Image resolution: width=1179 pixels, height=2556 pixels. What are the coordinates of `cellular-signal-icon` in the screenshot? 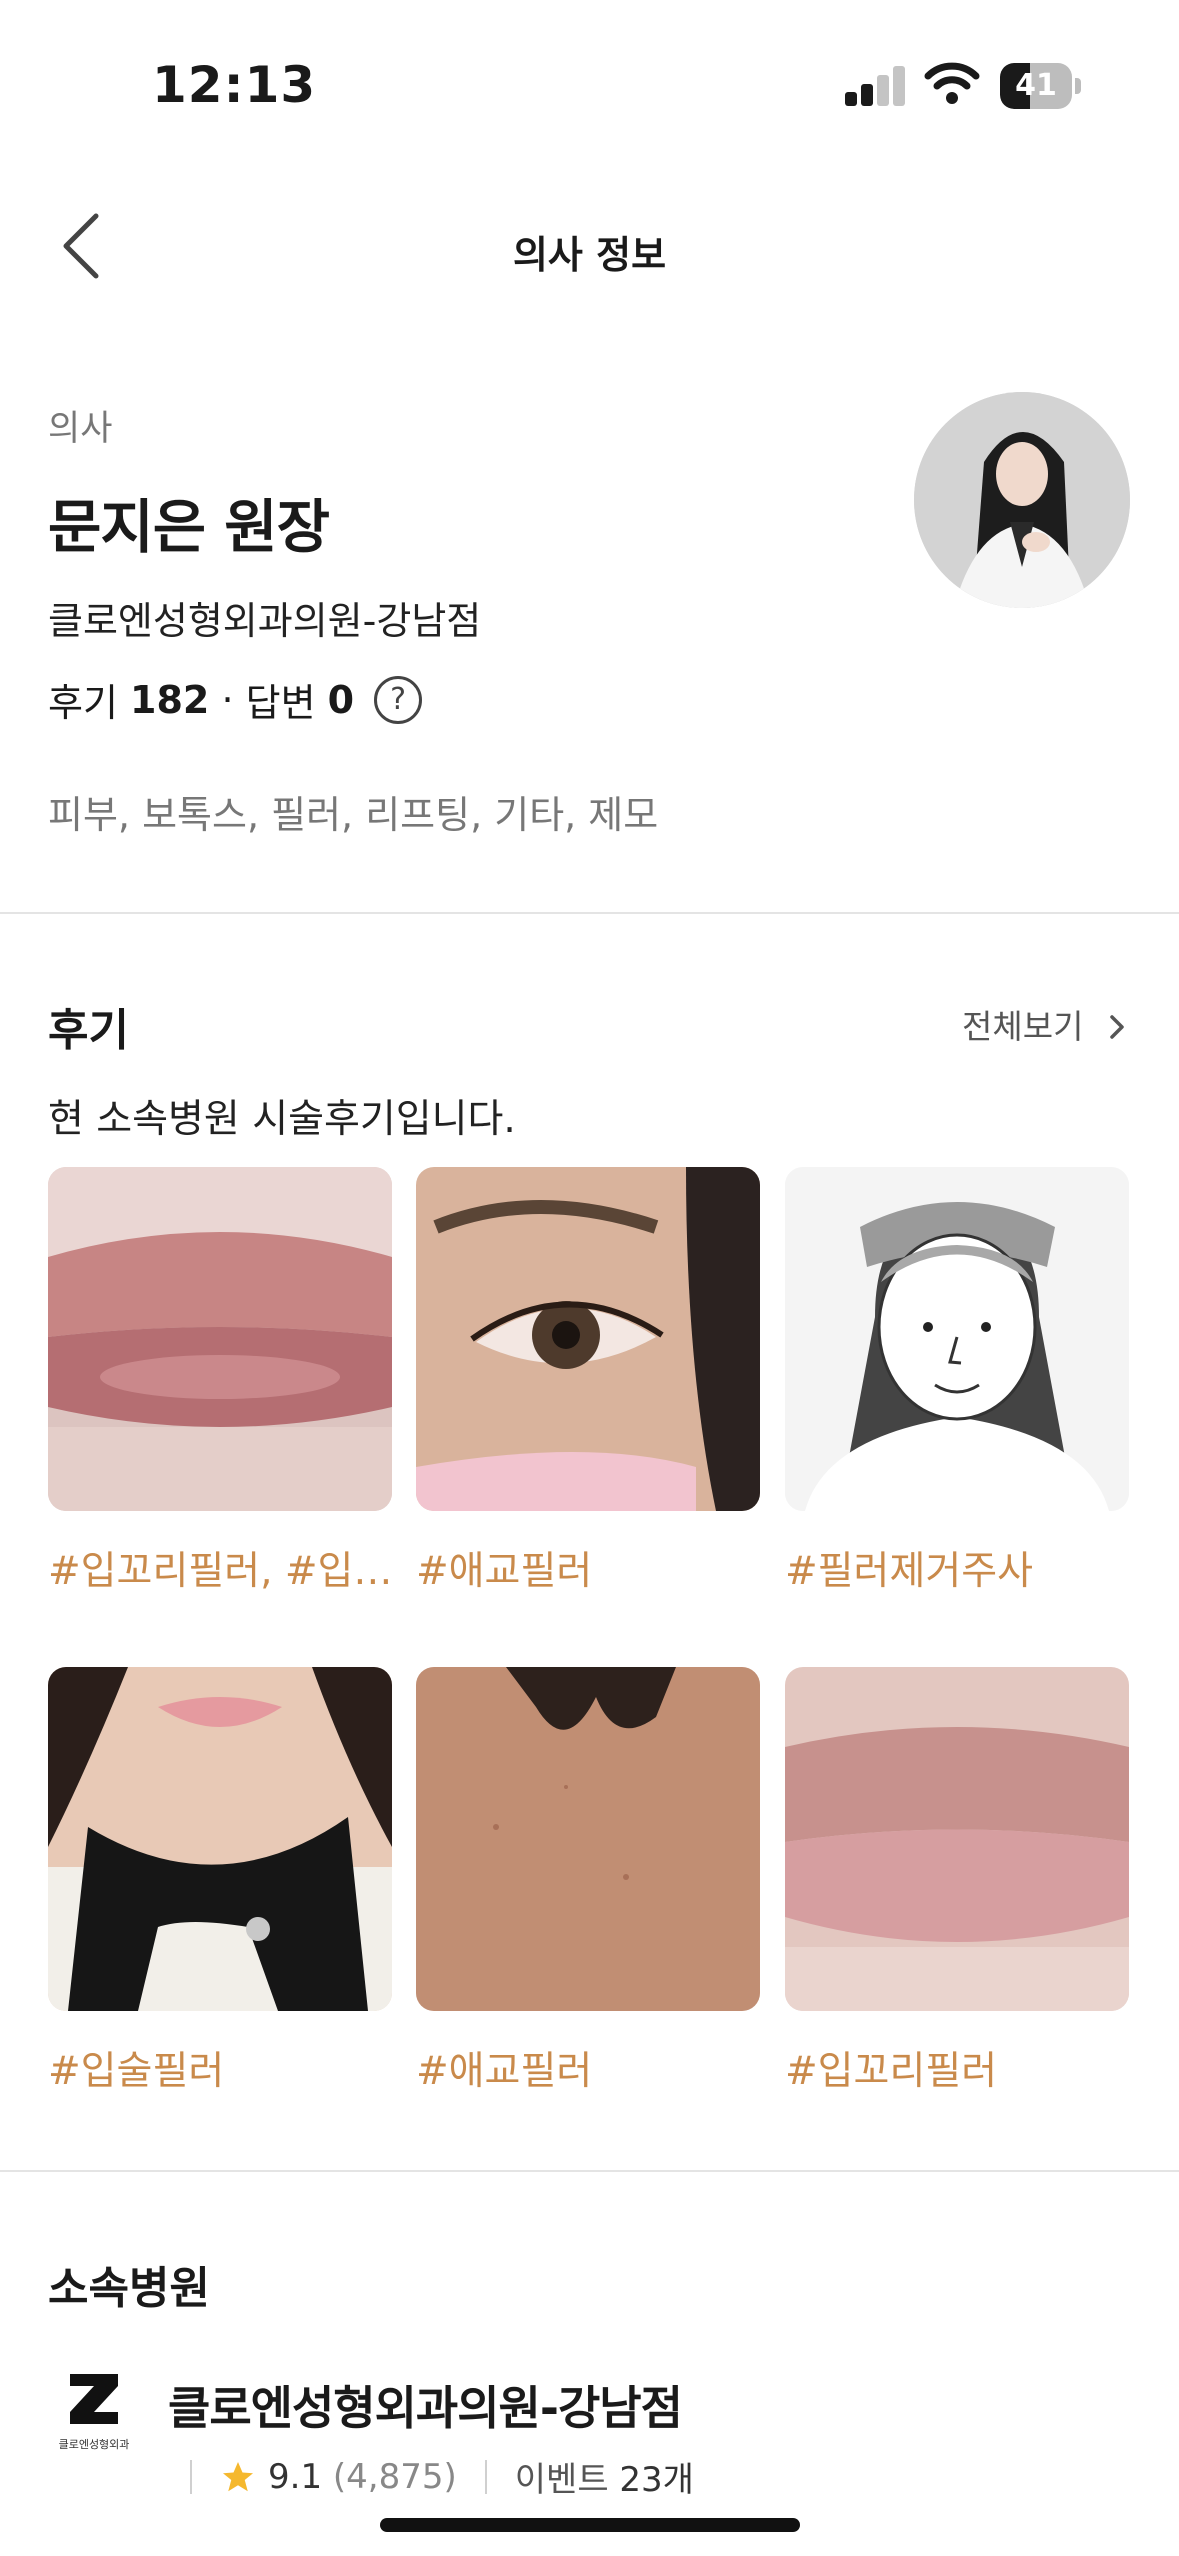 It's located at (875, 85).